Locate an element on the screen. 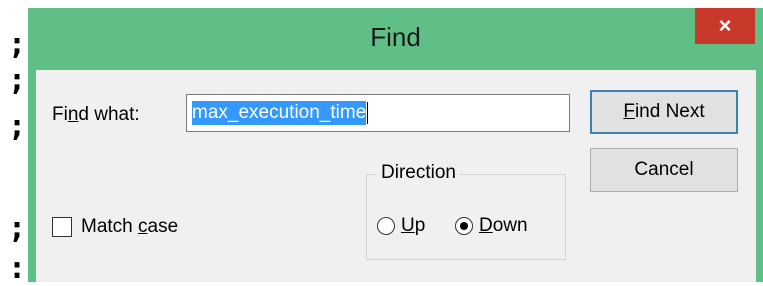 Image resolution: width=763 pixels, height=286 pixels. direction-up-label: Up is located at coordinates (413, 225).